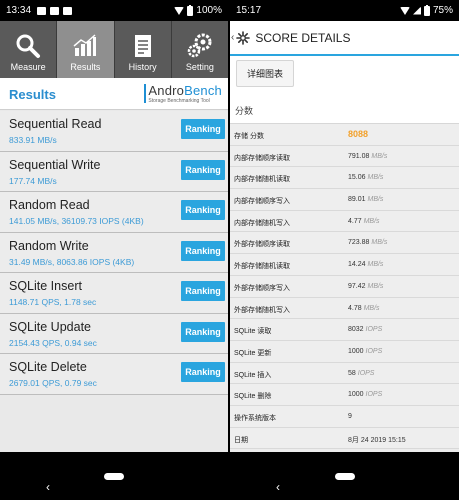 The width and height of the screenshot is (459, 500). Describe the element at coordinates (249, 136) in the screenshot. I see `row-key: 存储 分数` at that location.